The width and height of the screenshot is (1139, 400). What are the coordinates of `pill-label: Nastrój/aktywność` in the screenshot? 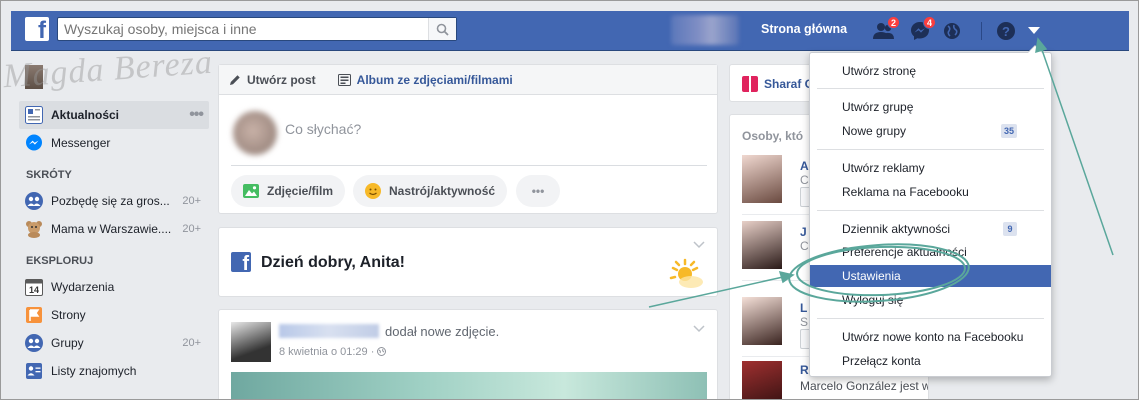 It's located at (442, 191).